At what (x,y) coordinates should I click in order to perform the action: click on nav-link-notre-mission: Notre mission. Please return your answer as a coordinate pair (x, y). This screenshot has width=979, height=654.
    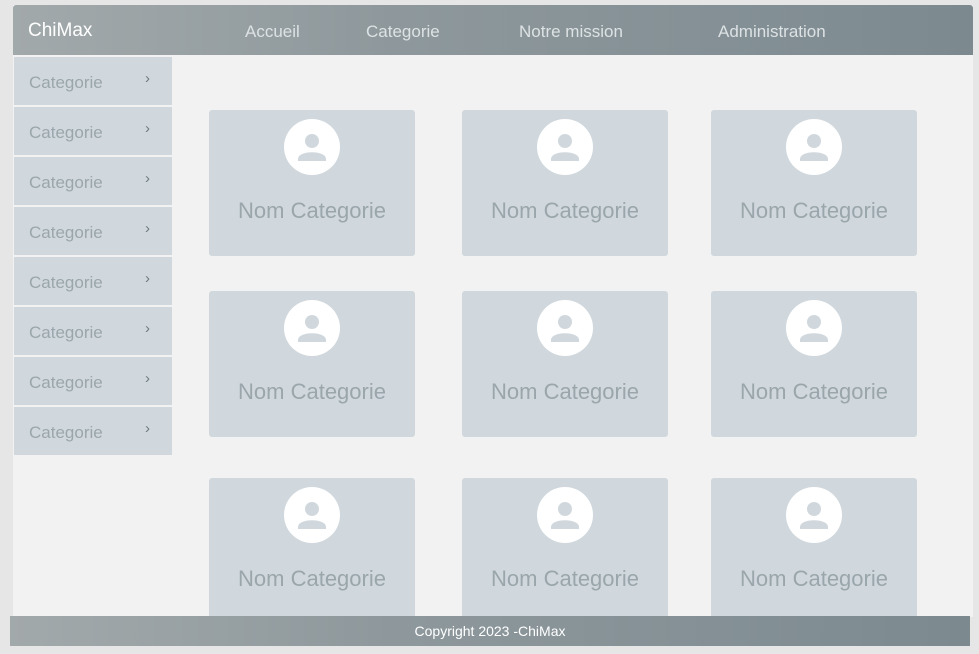
    Looking at the image, I should click on (571, 32).